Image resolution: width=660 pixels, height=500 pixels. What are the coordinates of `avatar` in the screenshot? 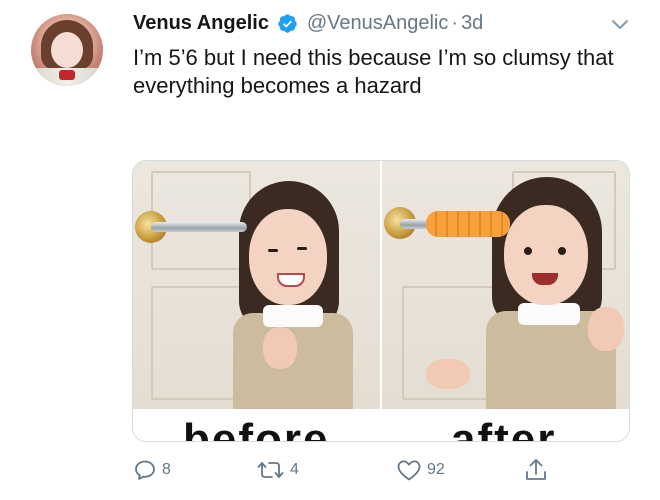 It's located at (67, 50).